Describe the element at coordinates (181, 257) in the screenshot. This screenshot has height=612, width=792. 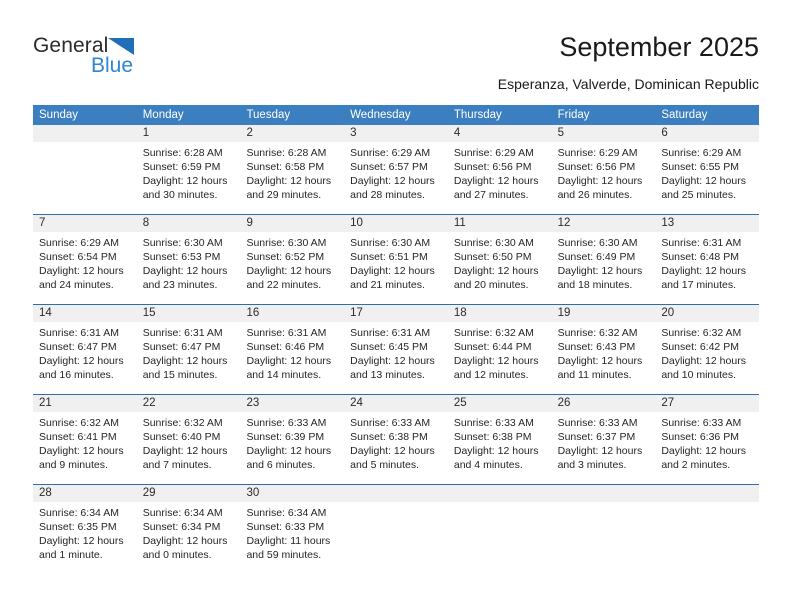
I see `day-detail-line: Sunset: 6:53 PM` at that location.